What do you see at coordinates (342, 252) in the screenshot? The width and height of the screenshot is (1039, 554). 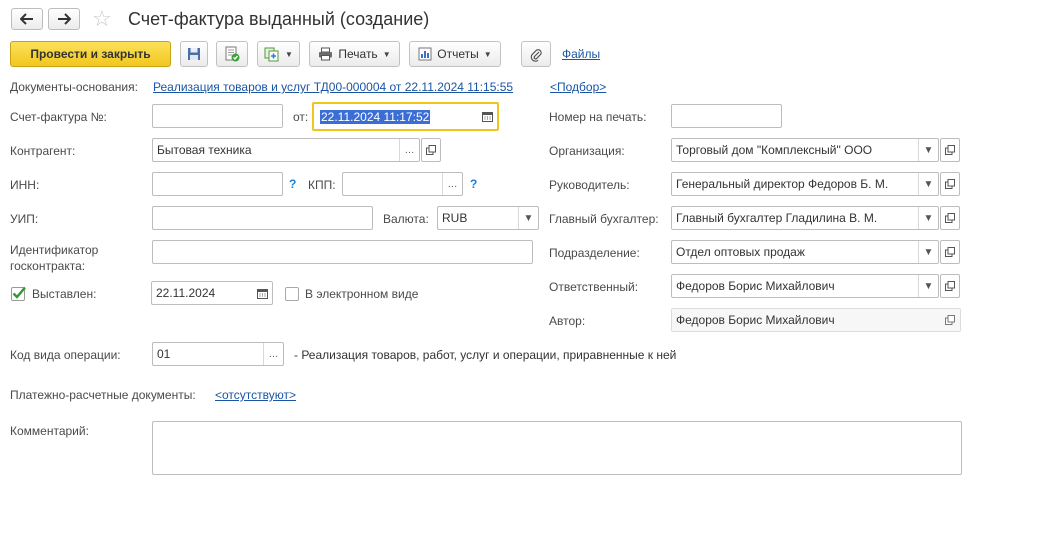 I see `contract-id-input` at bounding box center [342, 252].